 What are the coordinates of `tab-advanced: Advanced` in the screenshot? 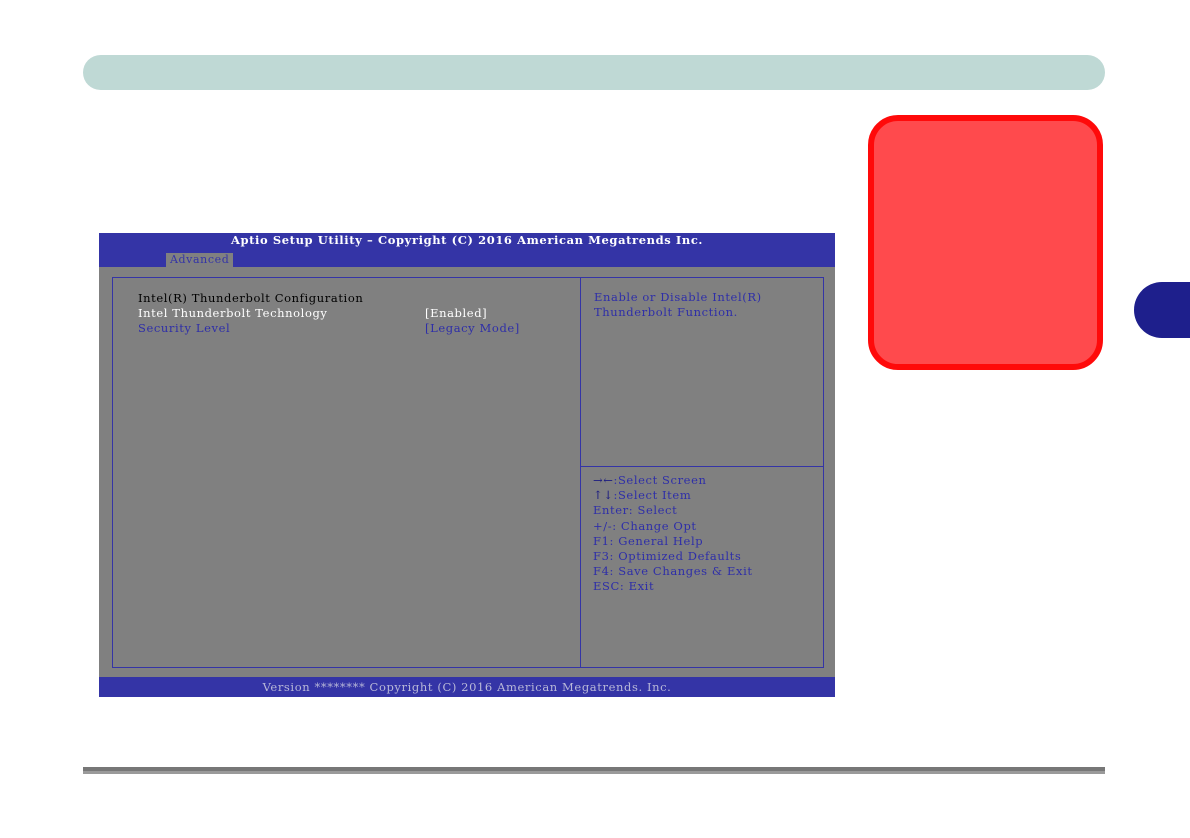 It's located at (200, 260).